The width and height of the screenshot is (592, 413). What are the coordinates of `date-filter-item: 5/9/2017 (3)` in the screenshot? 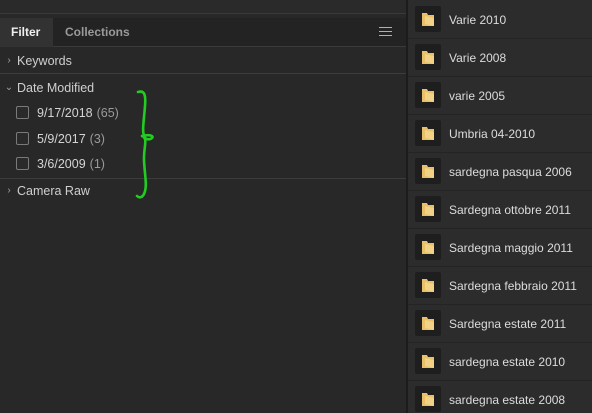 It's located at (203, 139).